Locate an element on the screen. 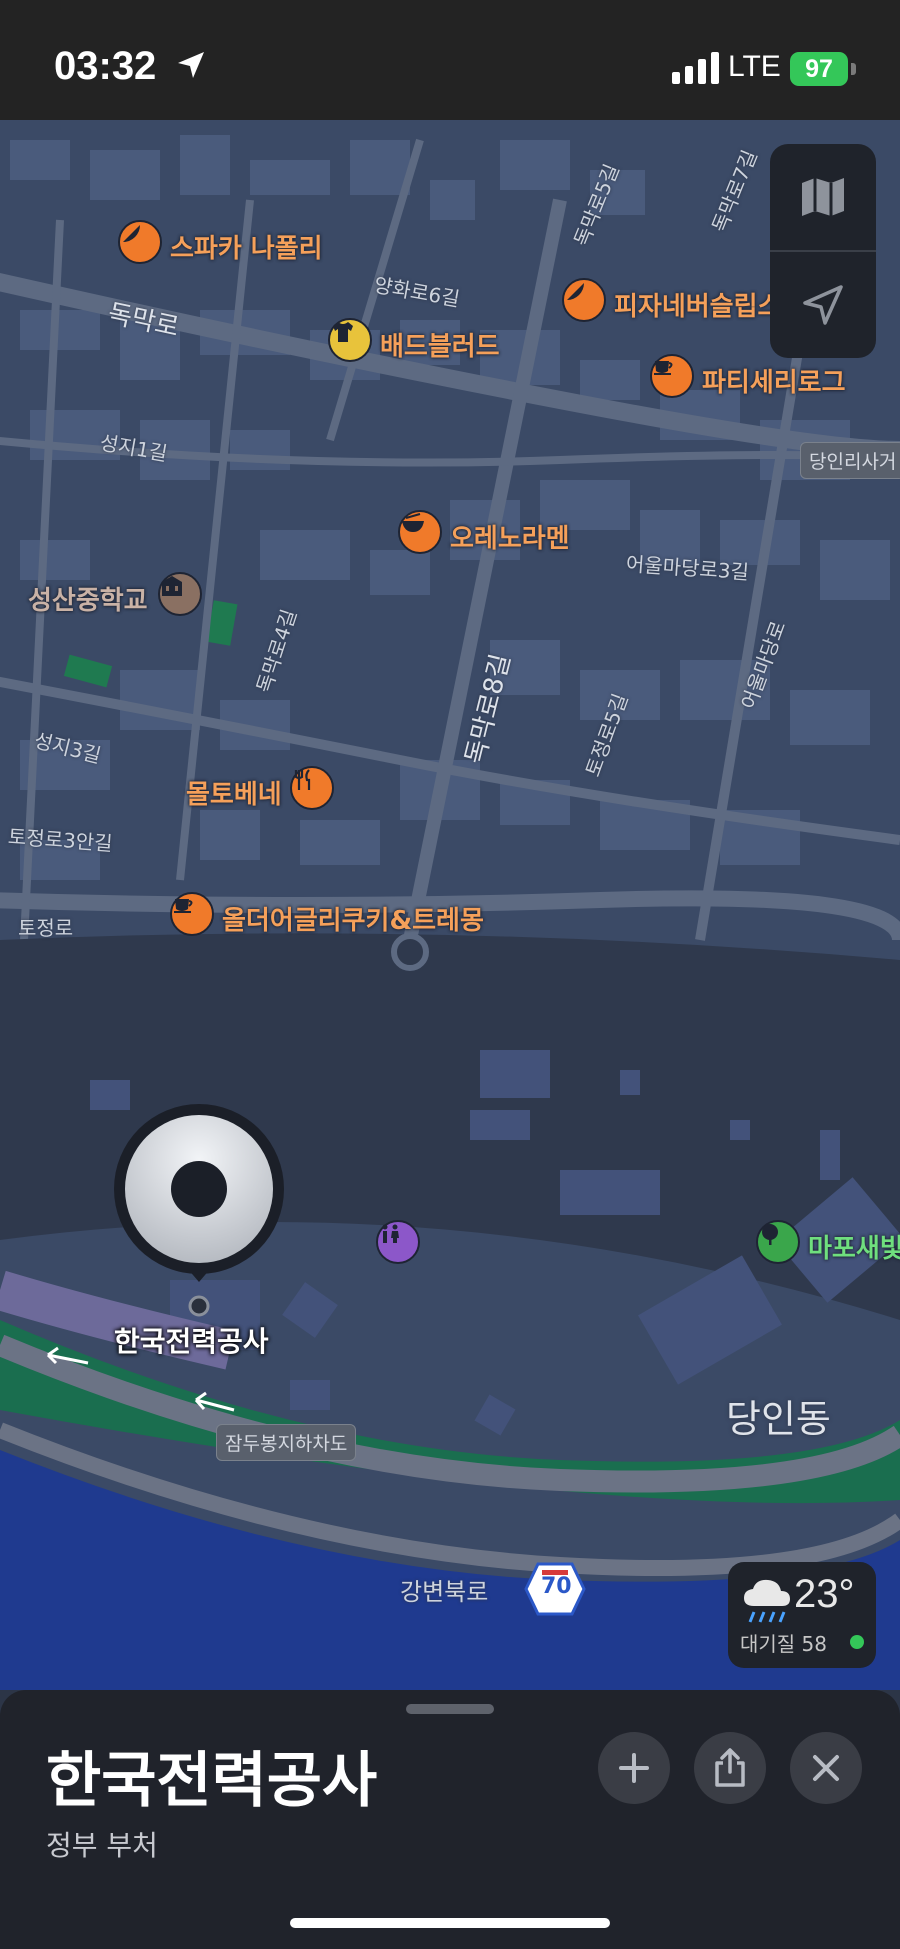 The image size is (900, 1949). pin-label: 한국전력공사 is located at coordinates (191, 1340).